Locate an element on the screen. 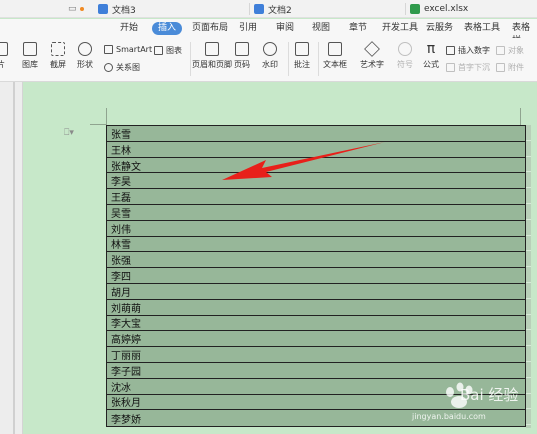 Image resolution: width=537 pixels, height=434 pixels. header-footer-button: 页眉和页脚 is located at coordinates (212, 56).